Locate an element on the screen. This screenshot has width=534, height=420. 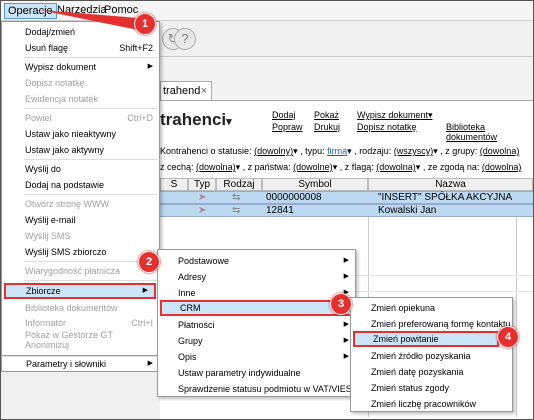
annotation-arrow-shape is located at coordinates (89, 20).